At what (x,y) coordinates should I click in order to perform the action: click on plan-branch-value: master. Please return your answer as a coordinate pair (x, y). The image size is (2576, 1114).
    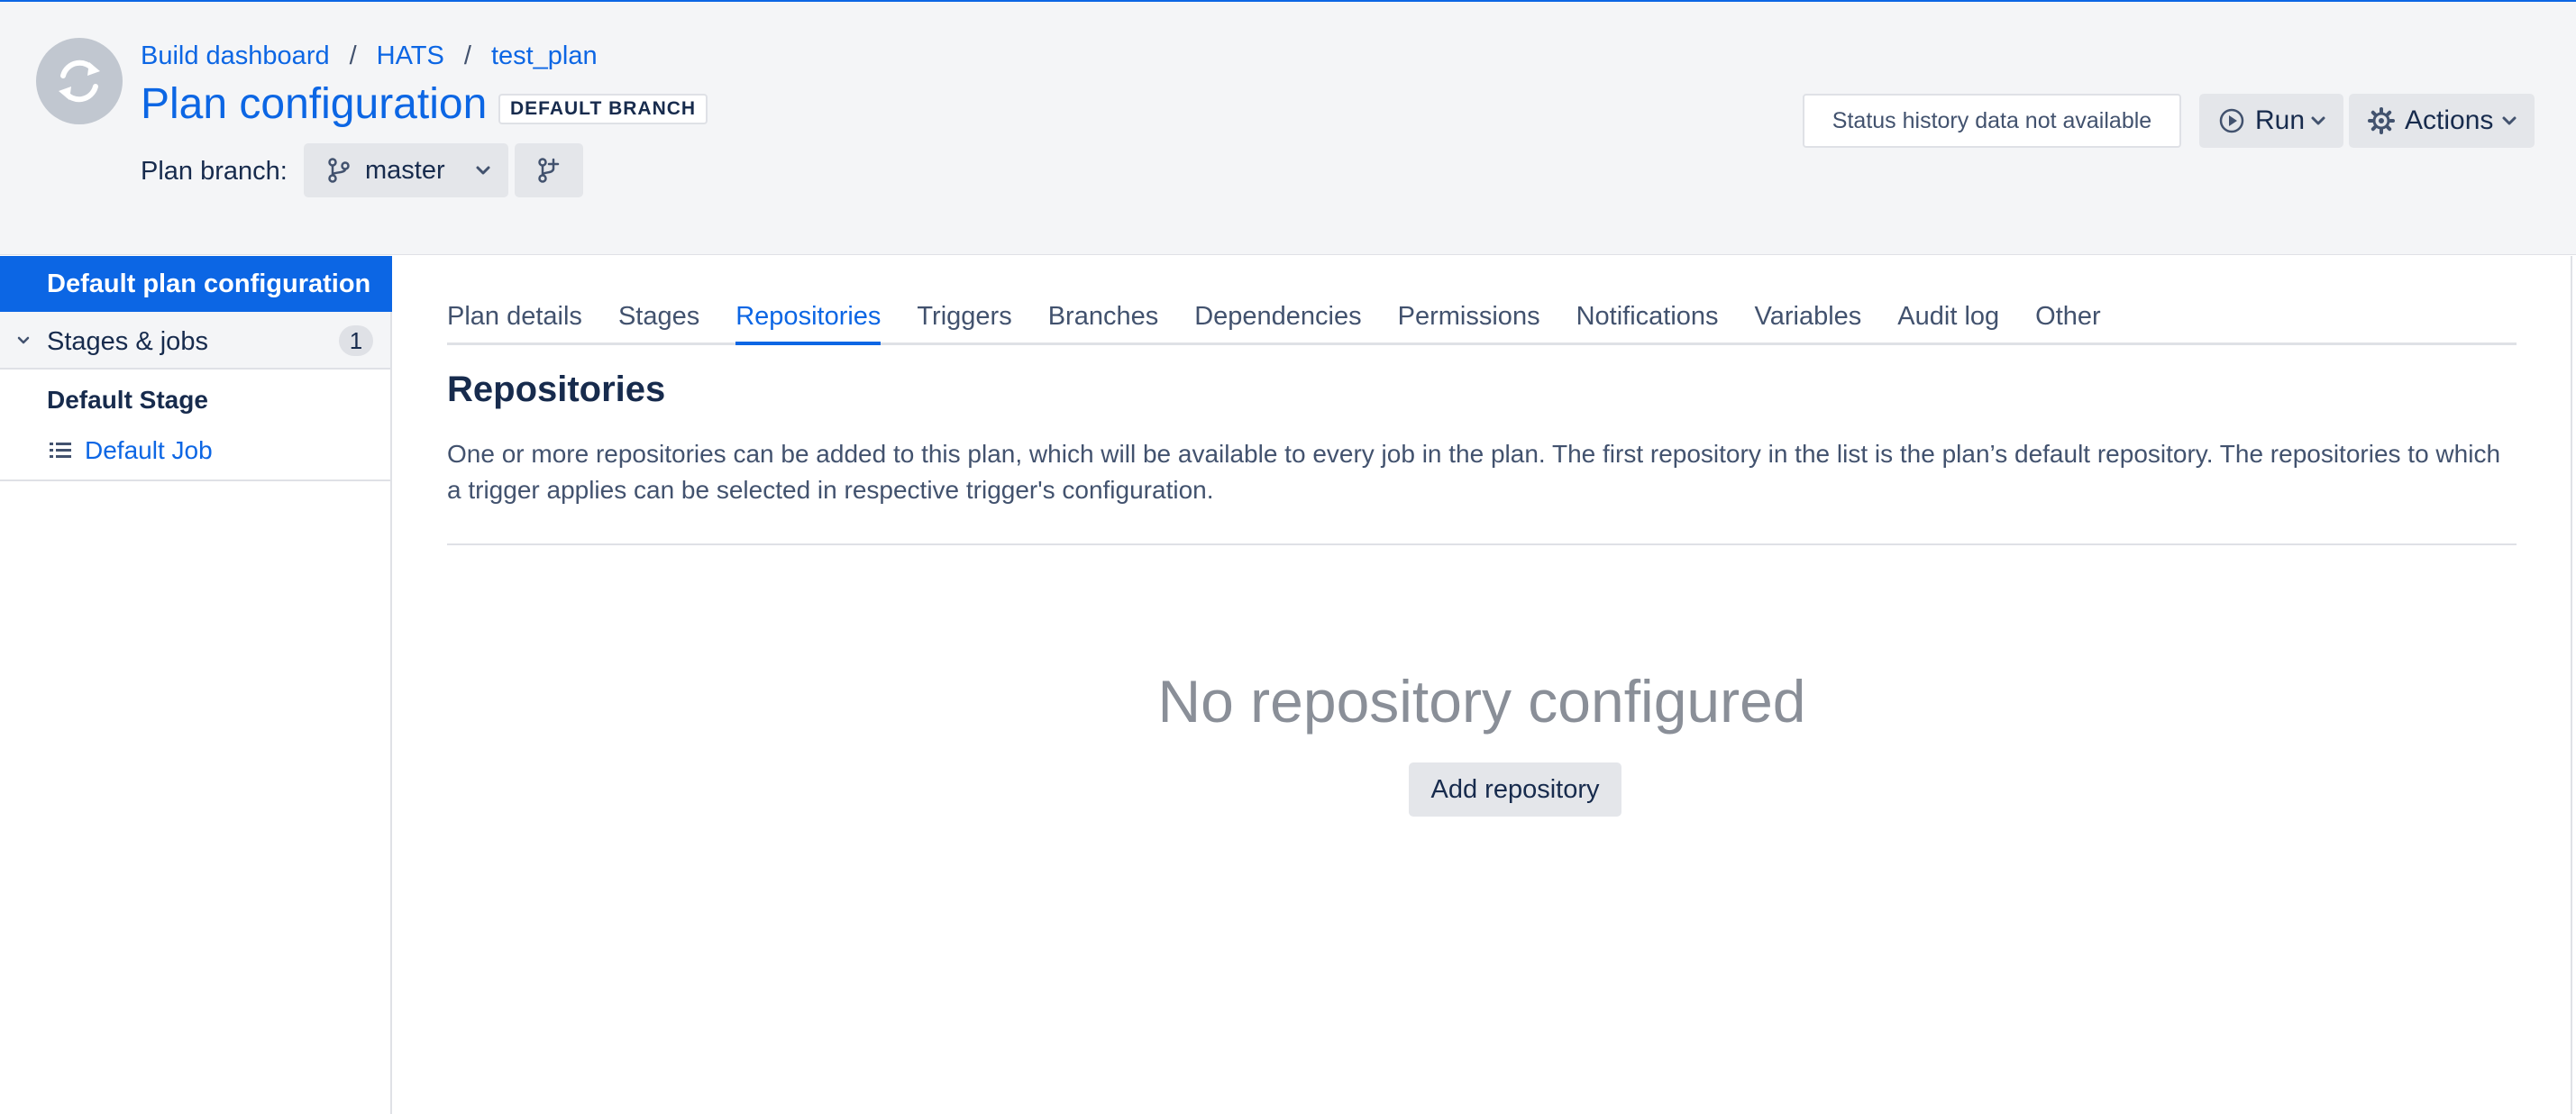
    Looking at the image, I should click on (405, 170).